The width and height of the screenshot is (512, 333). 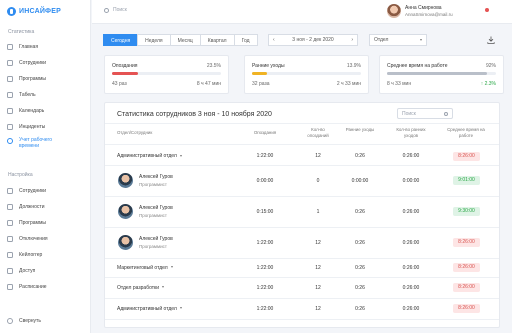 What do you see at coordinates (274, 40) in the screenshot?
I see `prev-arrow-icon: ‹` at bounding box center [274, 40].